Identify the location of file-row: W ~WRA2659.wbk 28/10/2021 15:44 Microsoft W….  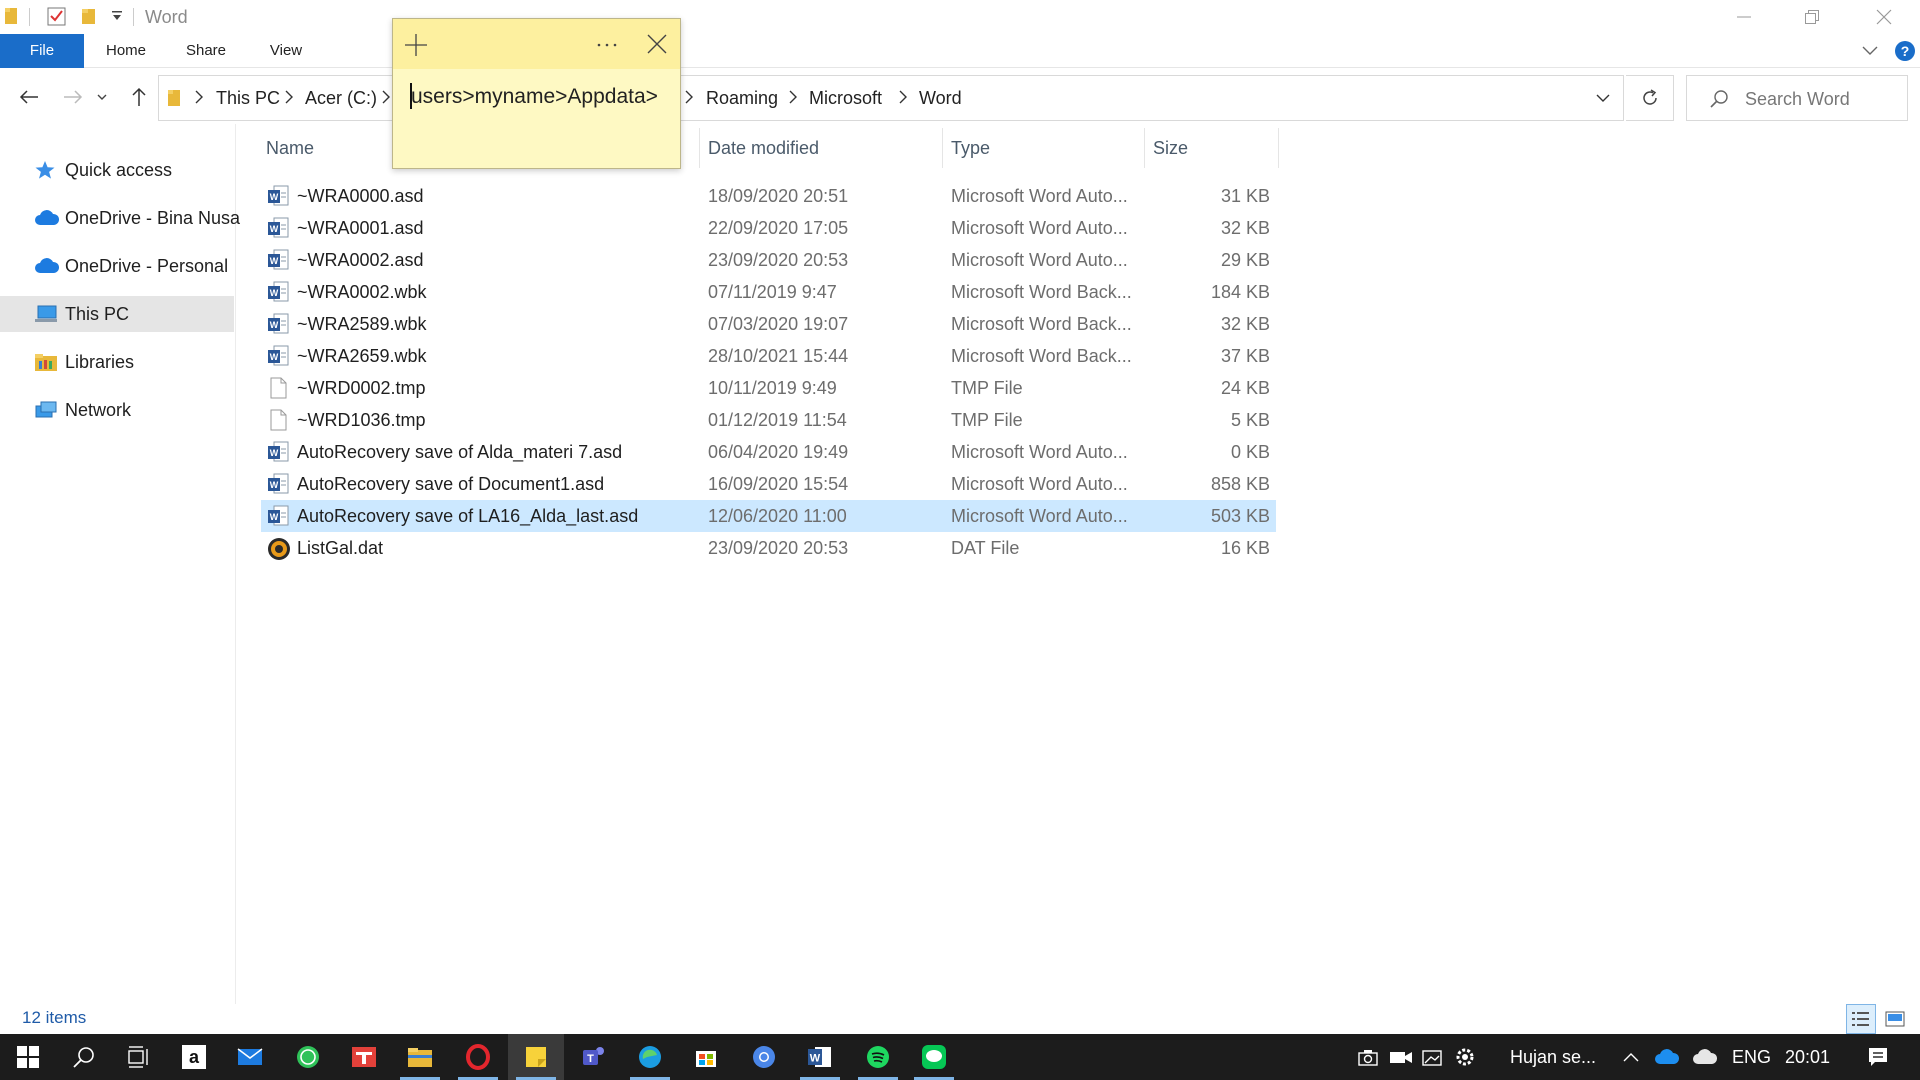
(768, 356).